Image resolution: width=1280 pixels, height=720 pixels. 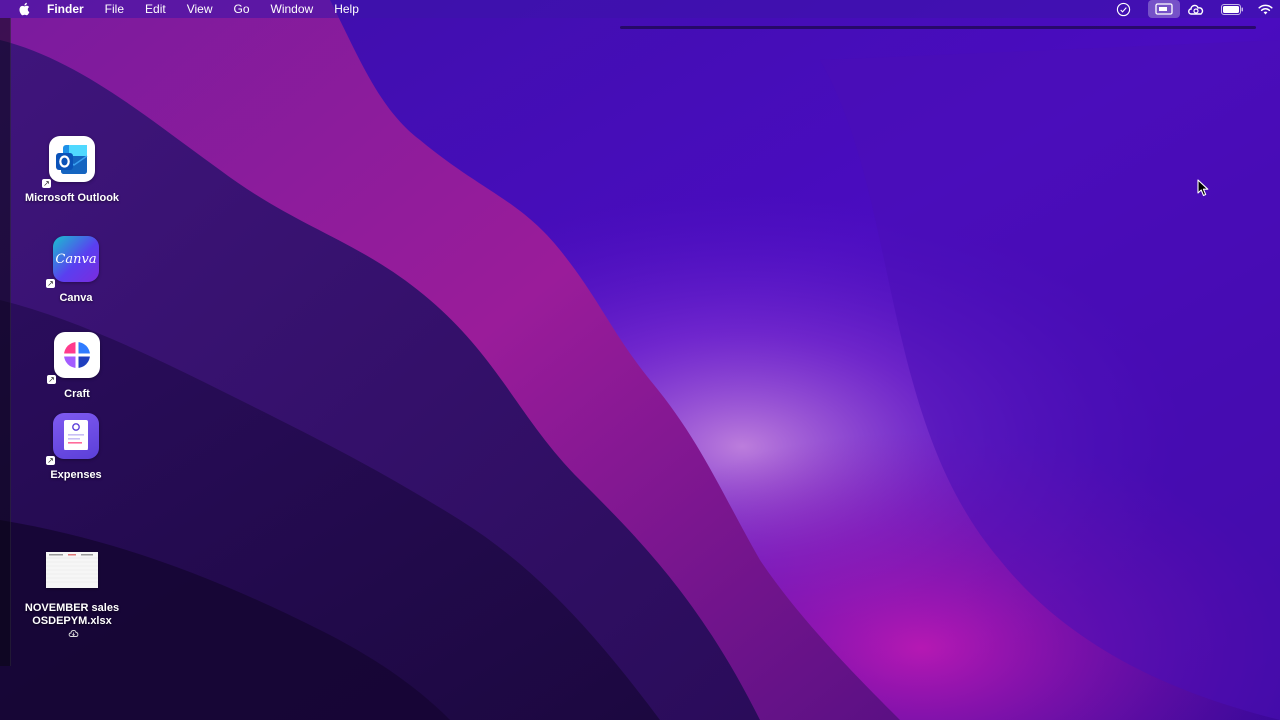 I want to click on screen-share-icon, so click(x=1164, y=9).